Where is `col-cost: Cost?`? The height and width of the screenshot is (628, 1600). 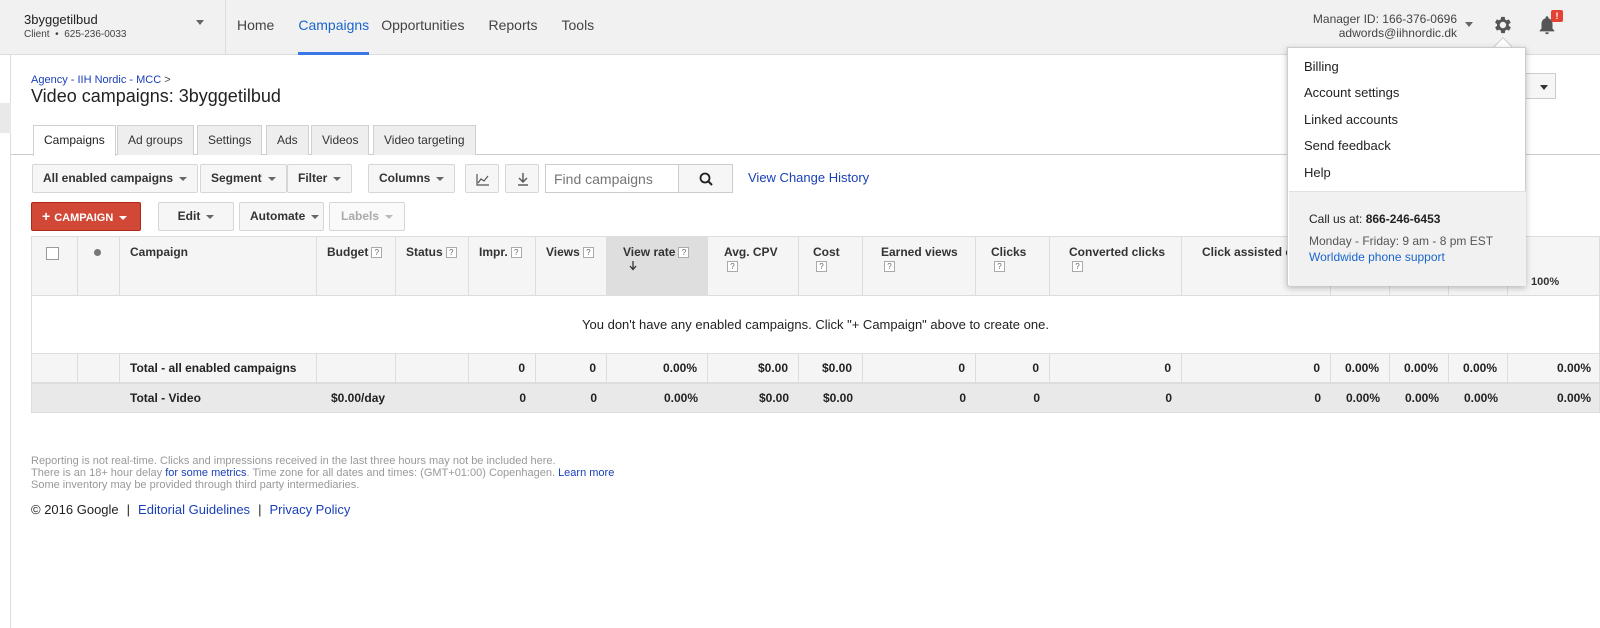
col-cost: Cost? is located at coordinates (831, 267).